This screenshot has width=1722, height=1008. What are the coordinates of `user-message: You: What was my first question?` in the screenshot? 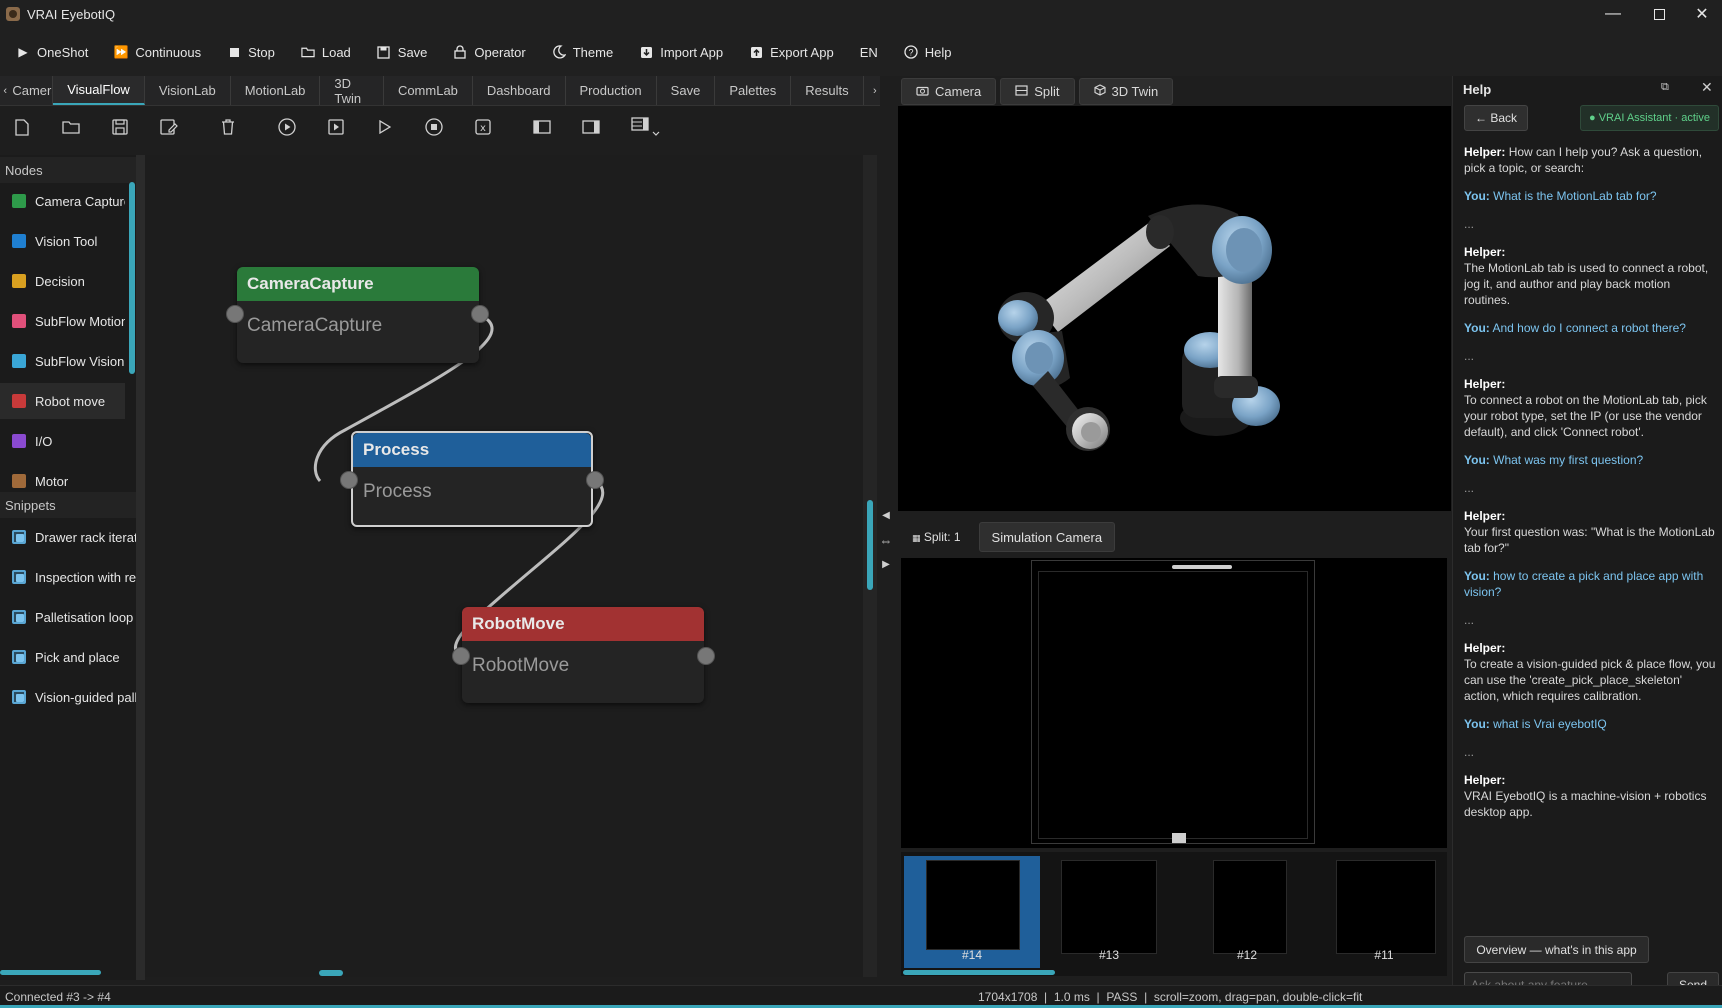 It's located at (1591, 460).